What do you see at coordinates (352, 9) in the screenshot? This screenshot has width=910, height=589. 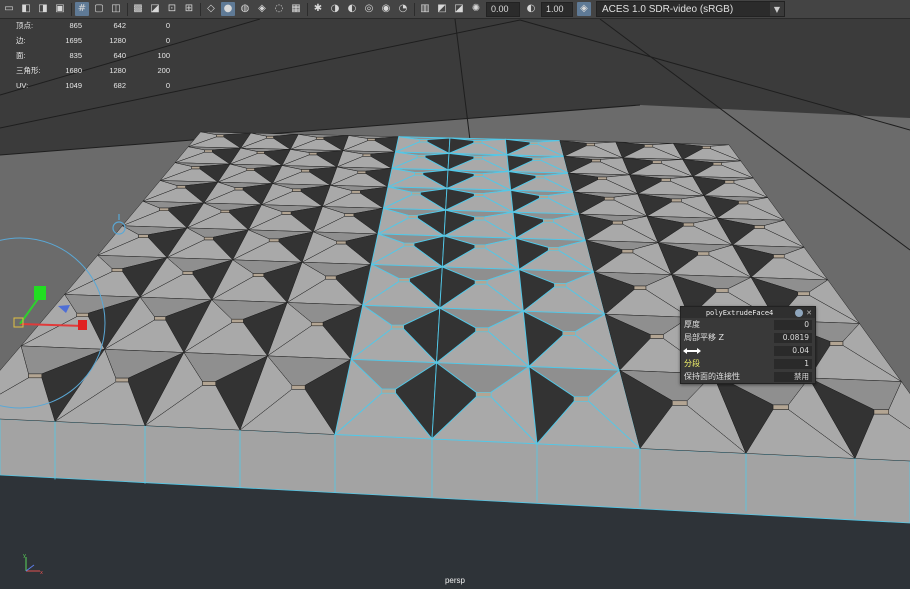 I see `screen-space-ao-icon: ◐` at bounding box center [352, 9].